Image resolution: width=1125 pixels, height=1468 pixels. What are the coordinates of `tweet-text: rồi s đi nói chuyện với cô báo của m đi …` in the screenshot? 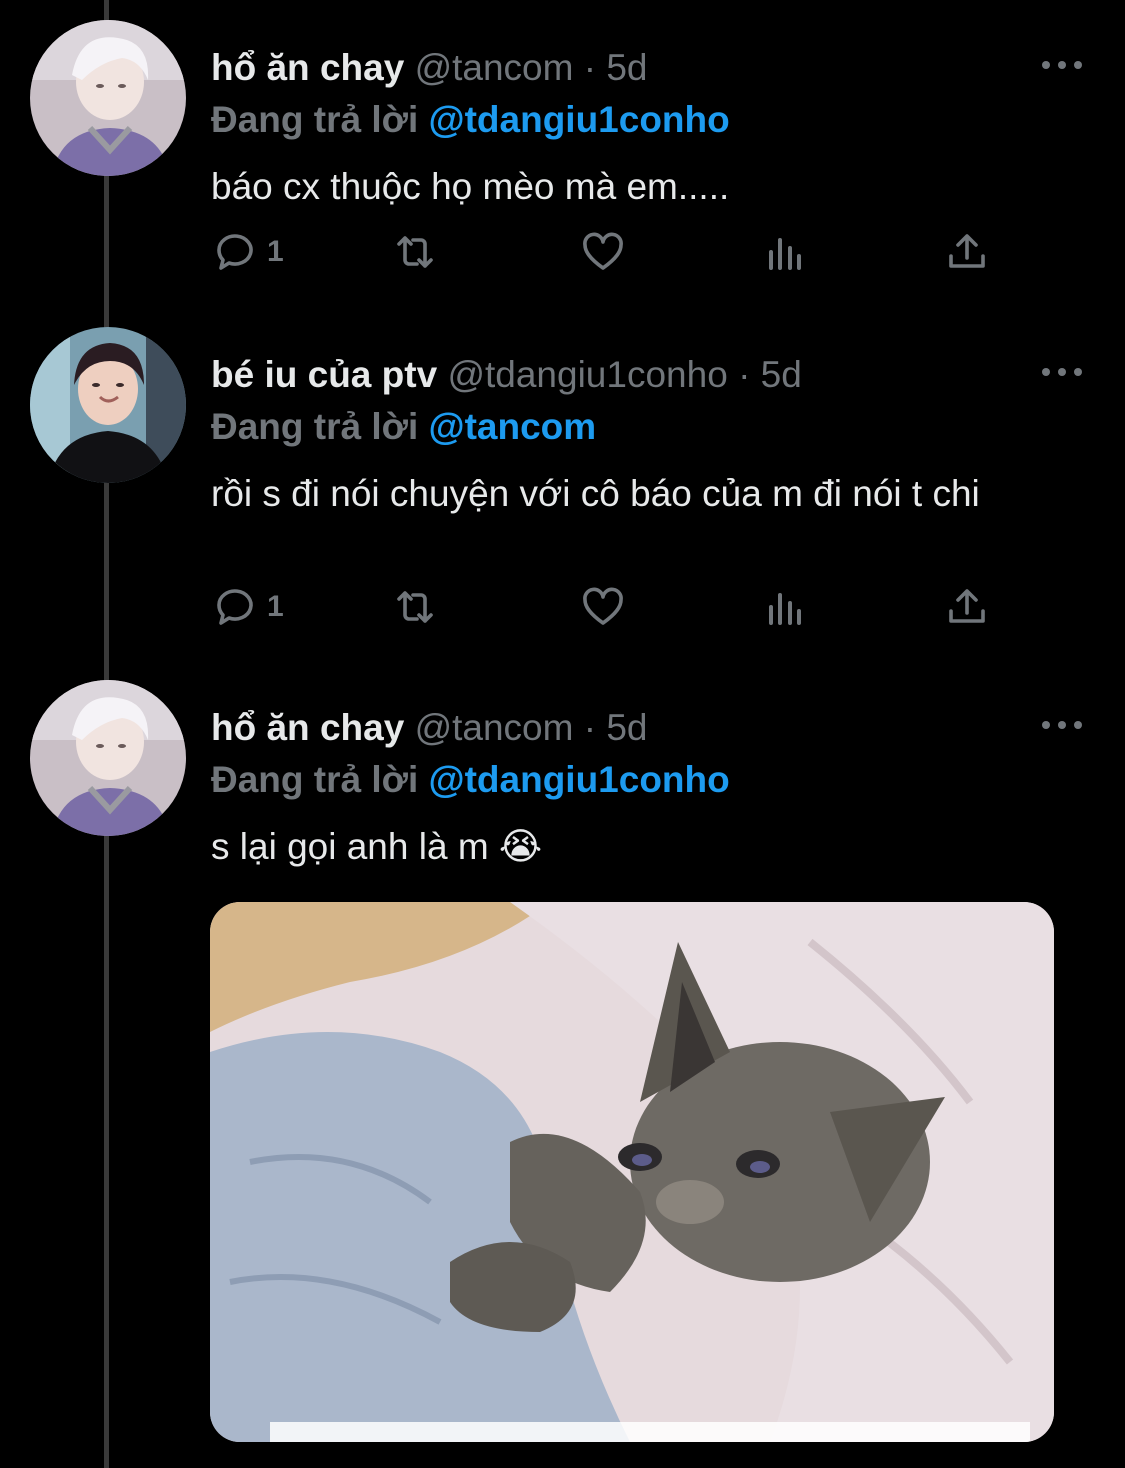 It's located at (595, 493).